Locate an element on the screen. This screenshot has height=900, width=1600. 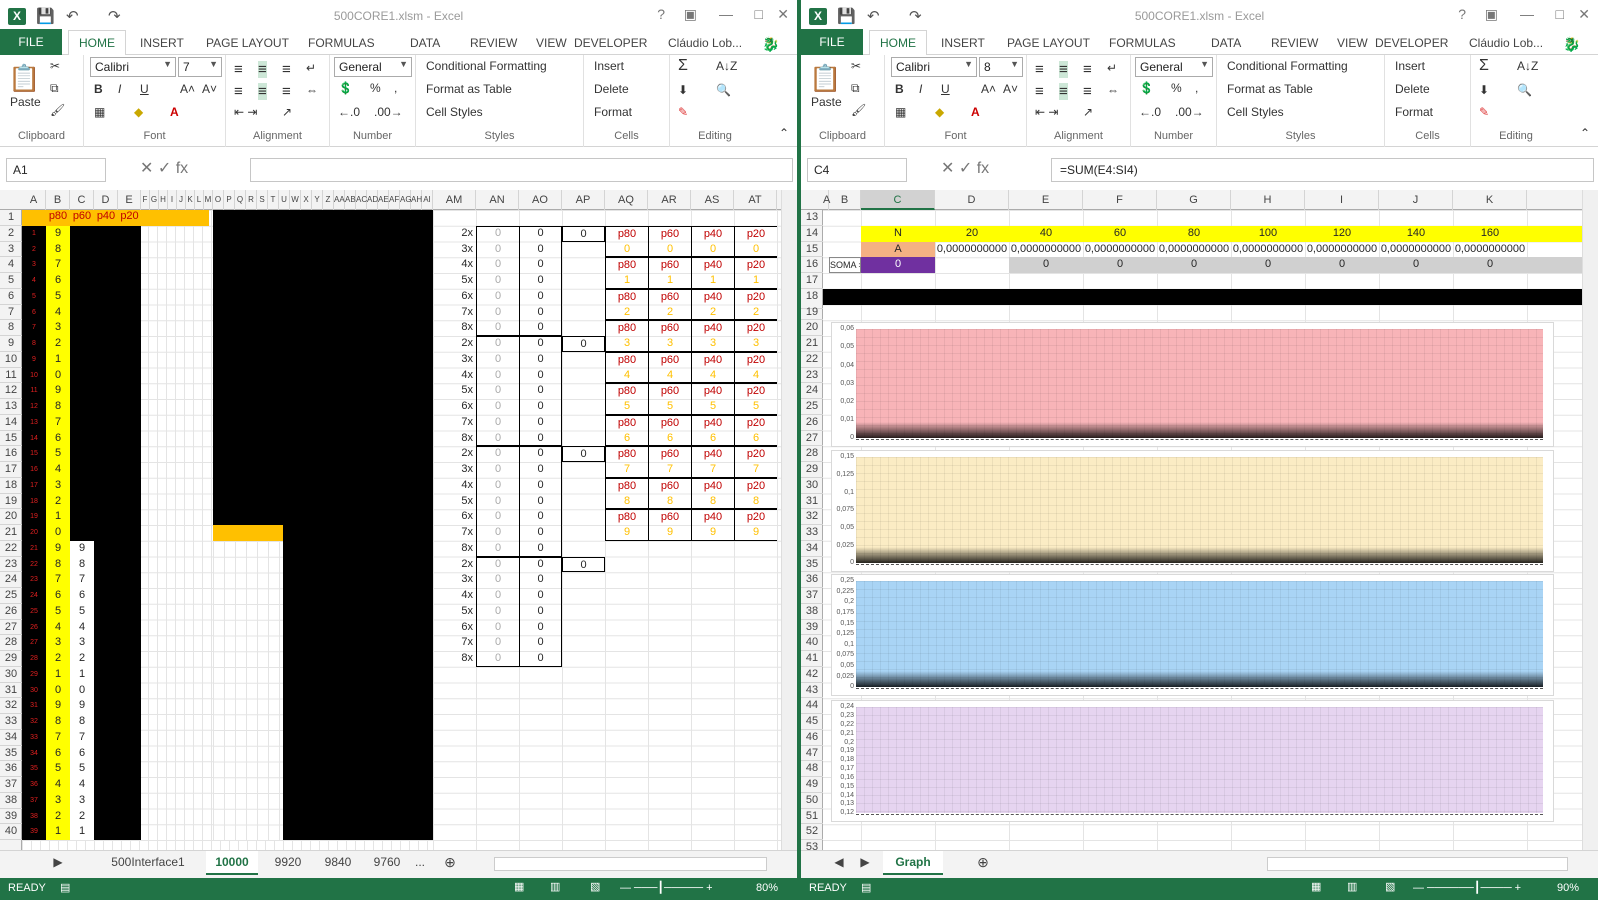
indent-icon: ⇤ ⇥ is located at coordinates (245, 112).